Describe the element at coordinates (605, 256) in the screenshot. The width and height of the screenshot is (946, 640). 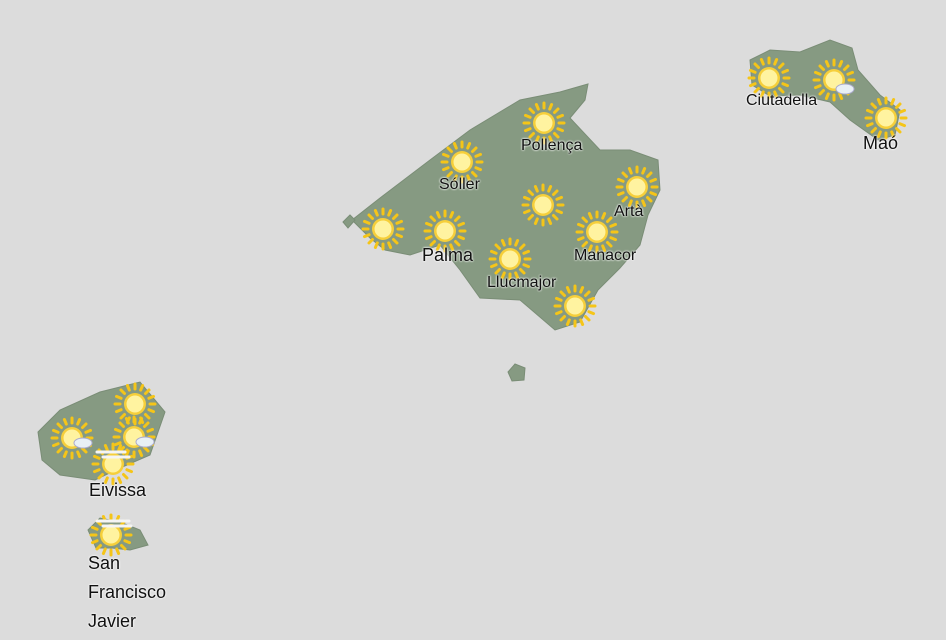
I see `label-manacor: Manacor` at that location.